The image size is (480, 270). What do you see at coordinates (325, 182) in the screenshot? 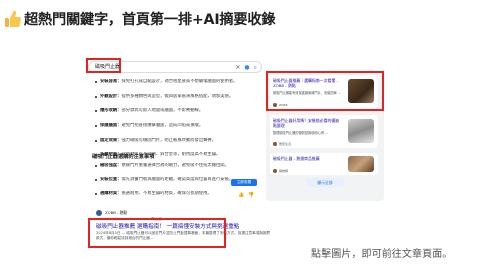
I see `show-all-button: 顯示全部` at bounding box center [325, 182].